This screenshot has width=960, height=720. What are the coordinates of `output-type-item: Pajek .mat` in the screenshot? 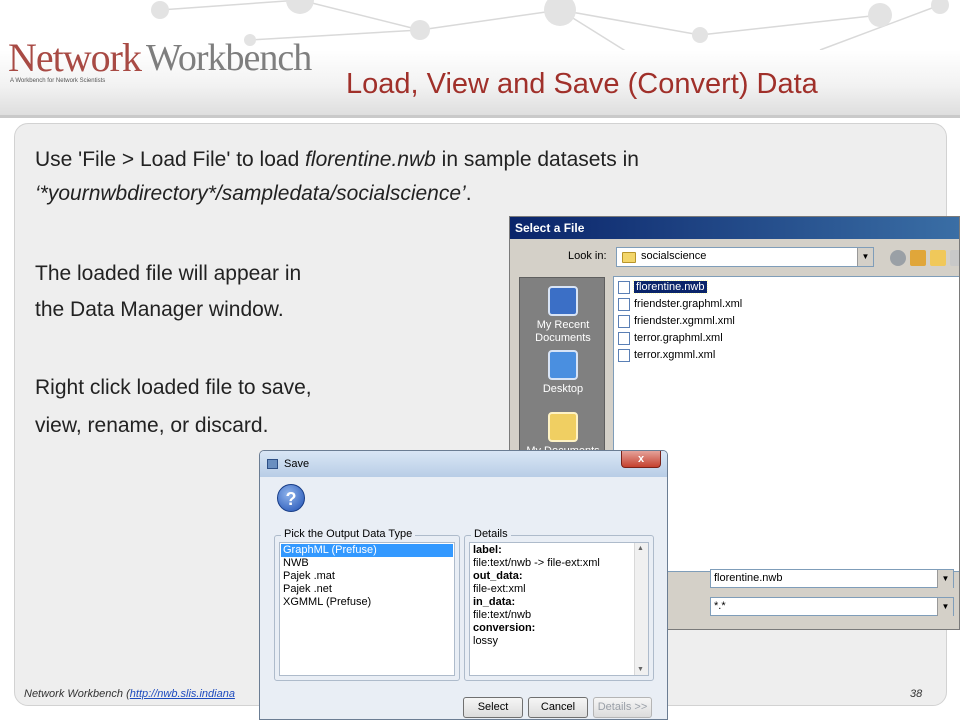 It's located at (367, 576).